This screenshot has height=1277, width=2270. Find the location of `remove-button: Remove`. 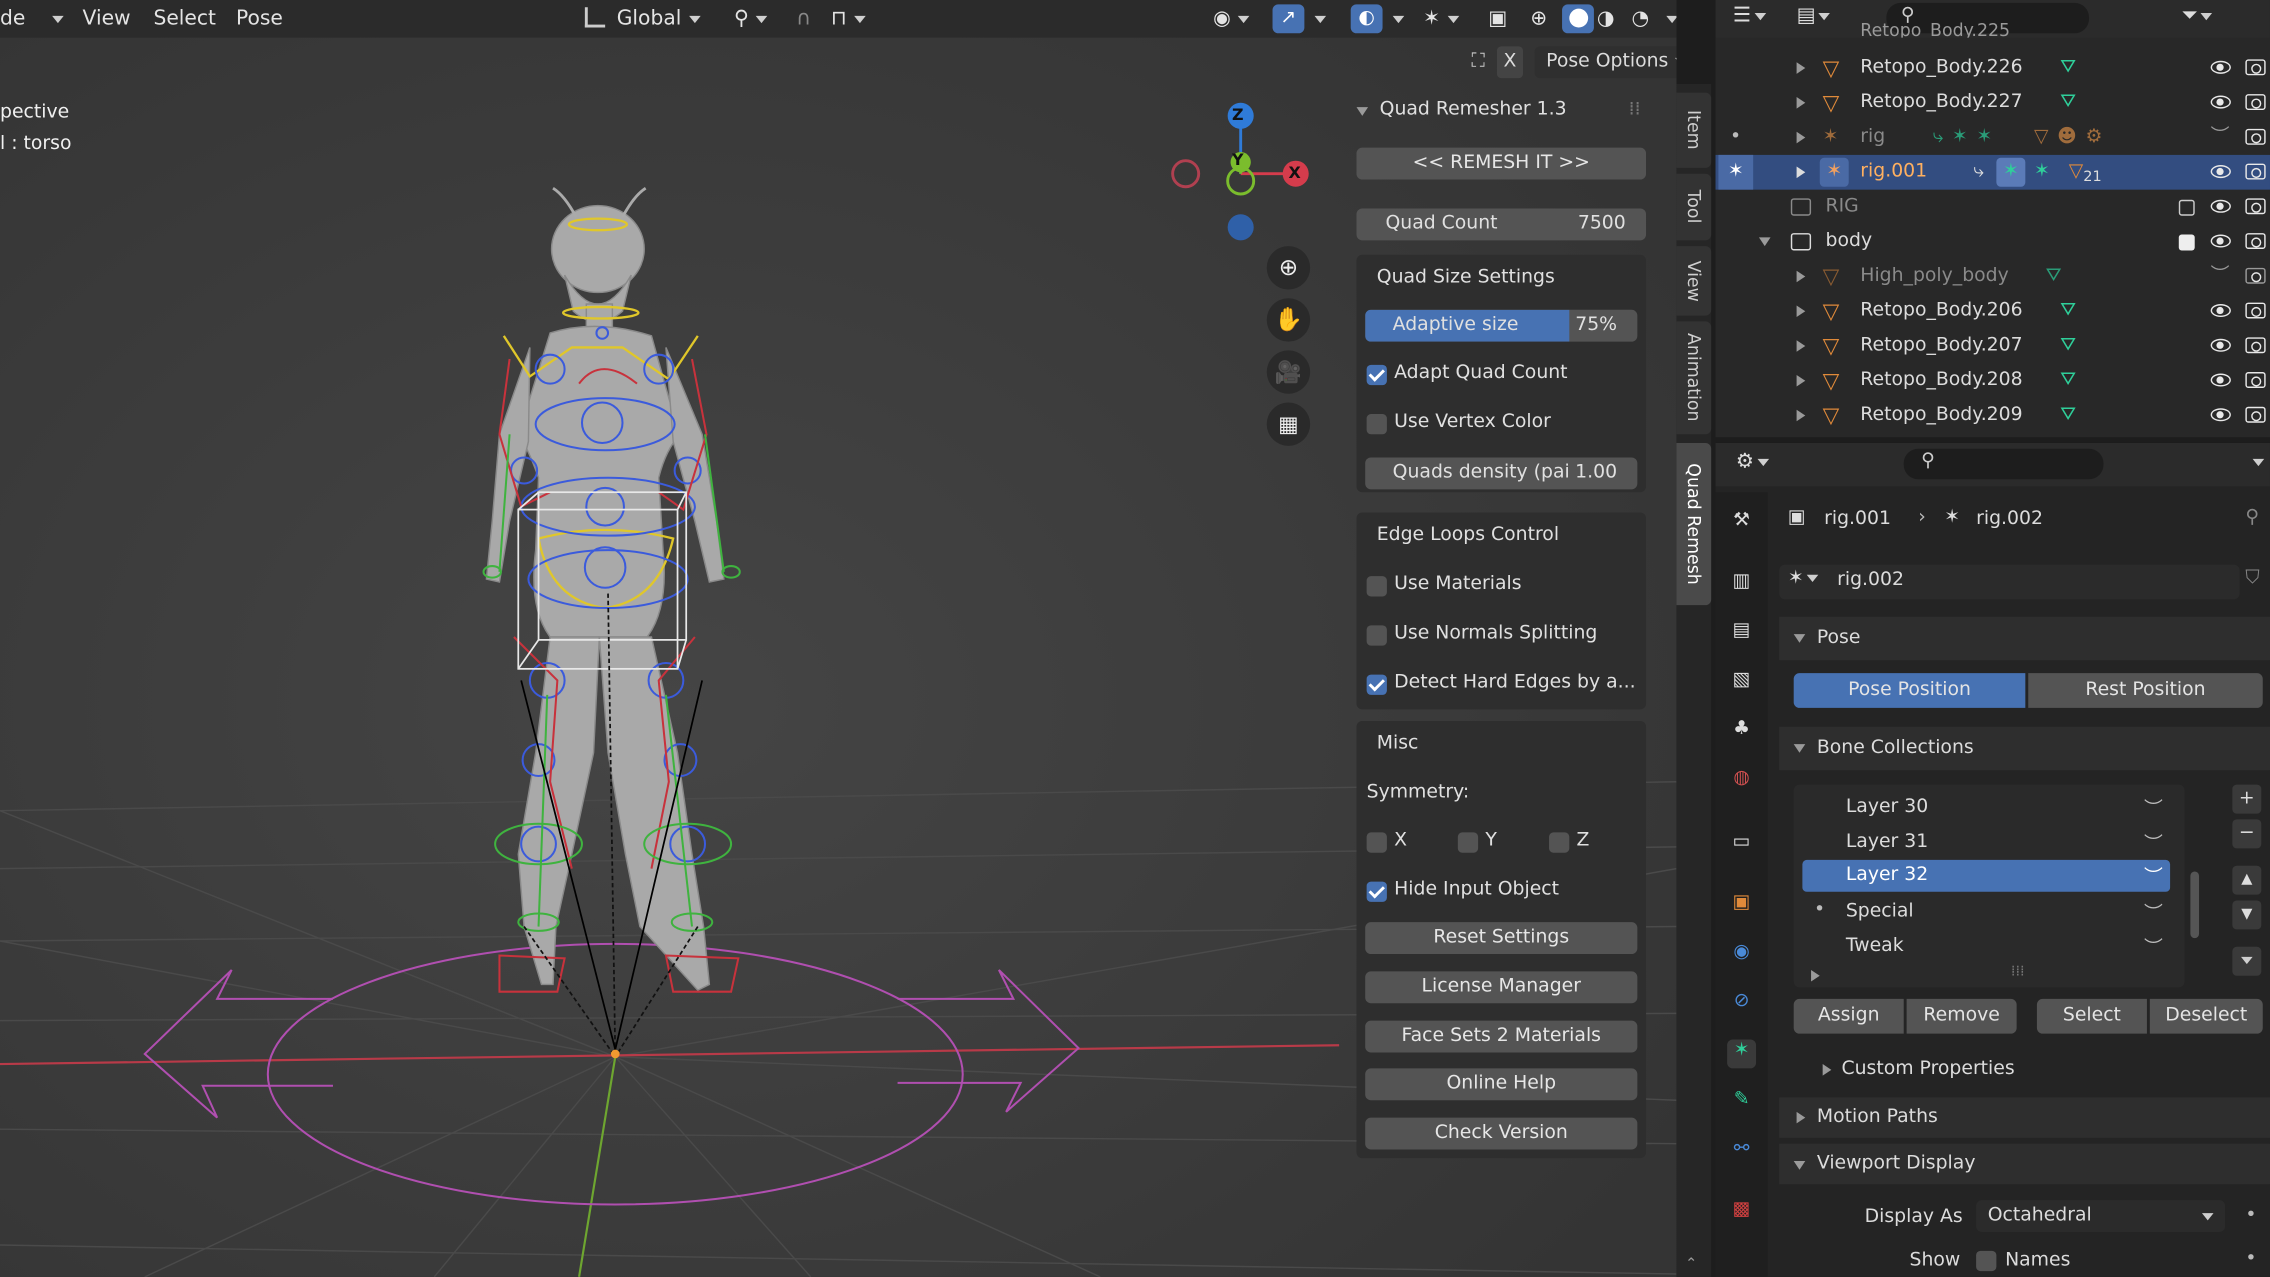

remove-button: Remove is located at coordinates (1961, 1016).